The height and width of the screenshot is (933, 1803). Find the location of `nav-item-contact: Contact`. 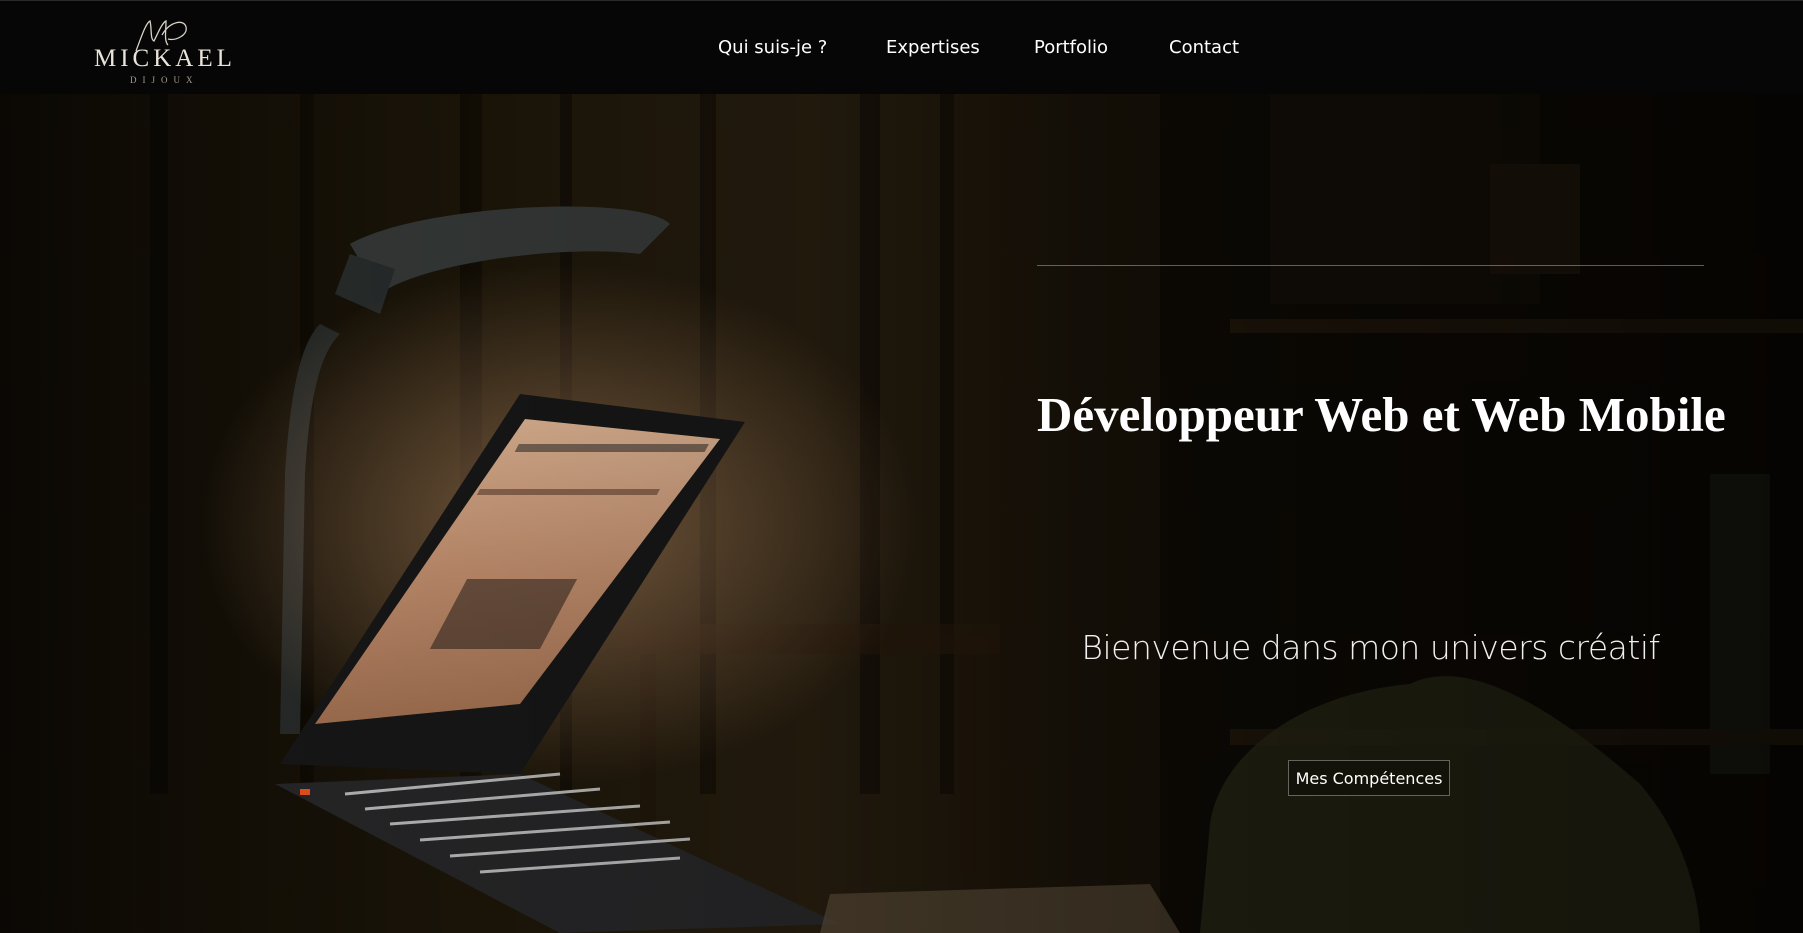

nav-item-contact: Contact is located at coordinates (1204, 47).